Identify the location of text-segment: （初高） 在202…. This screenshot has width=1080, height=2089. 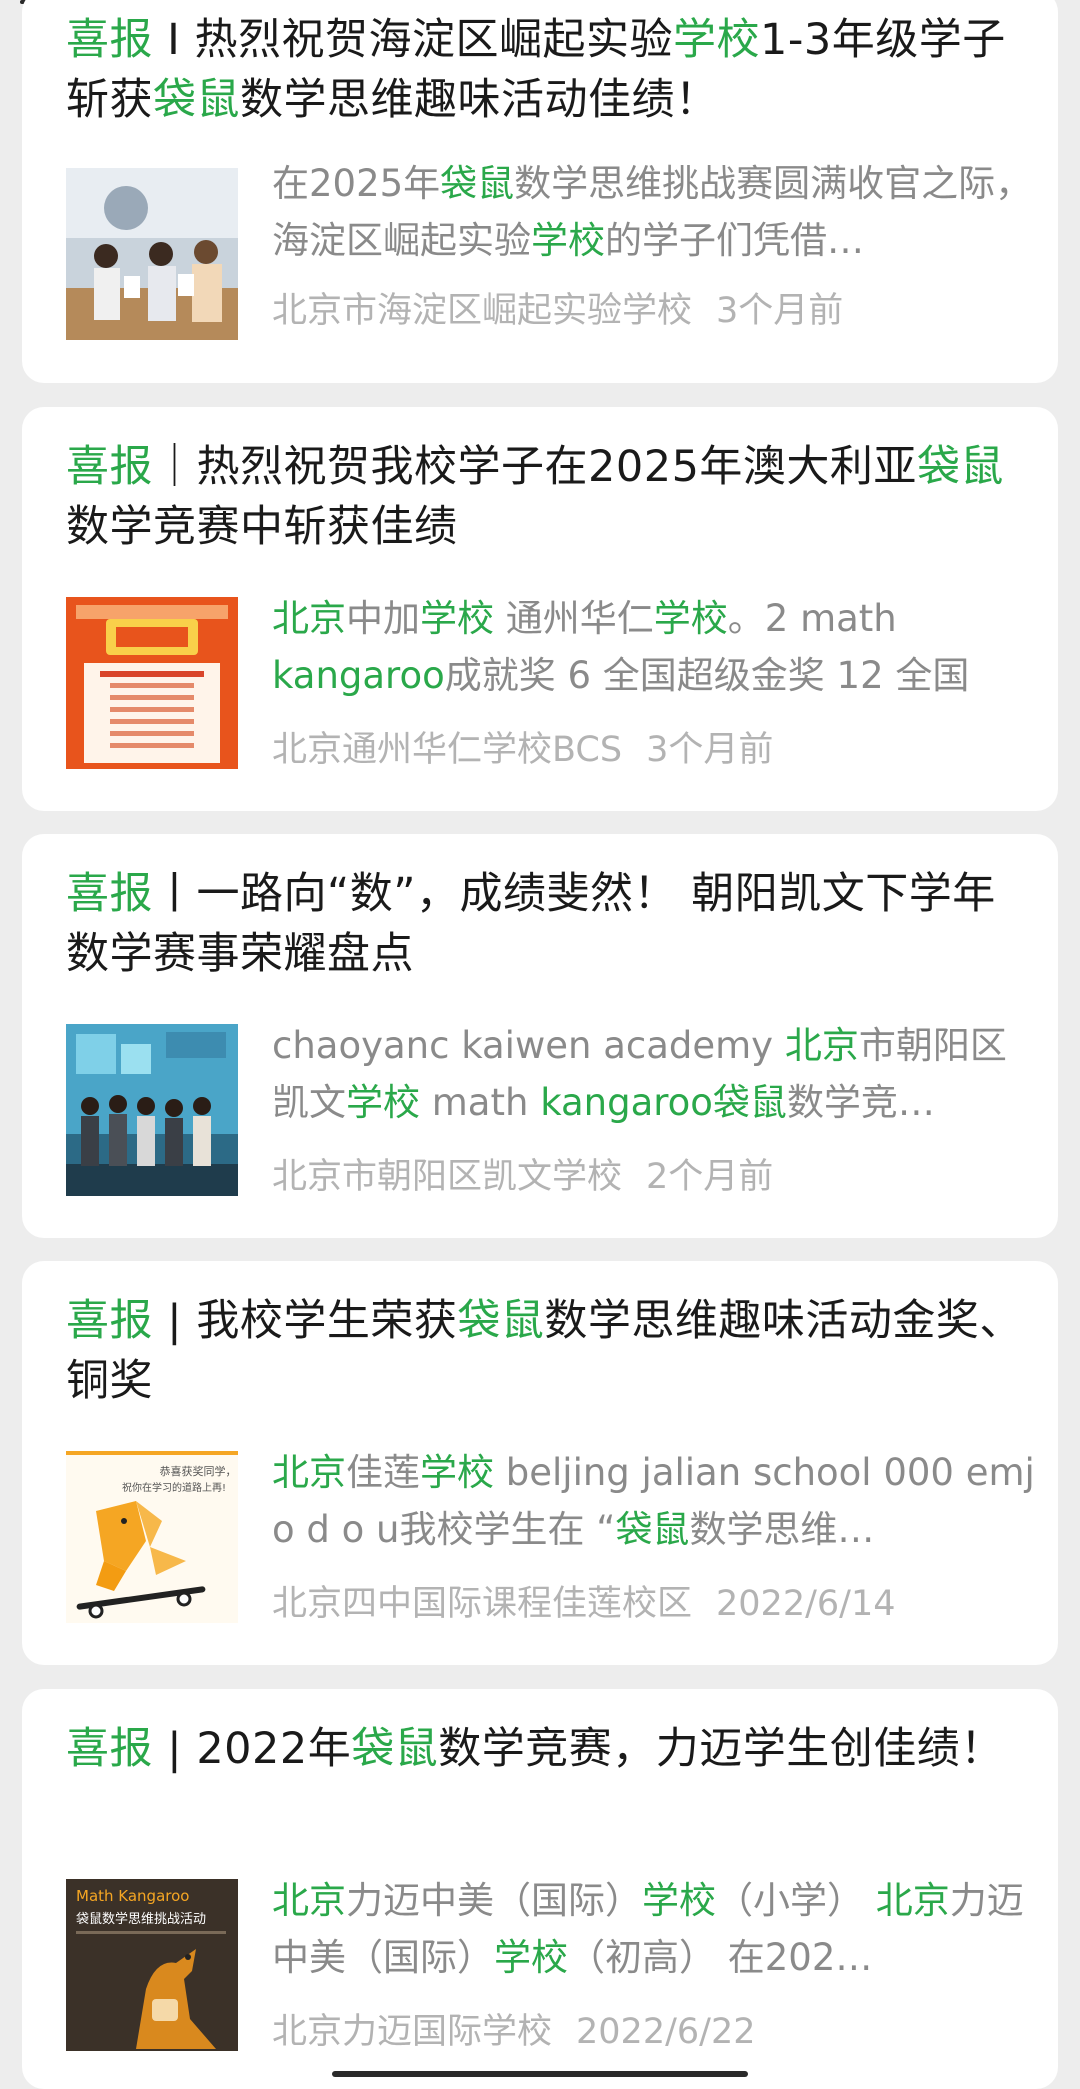
(720, 1957).